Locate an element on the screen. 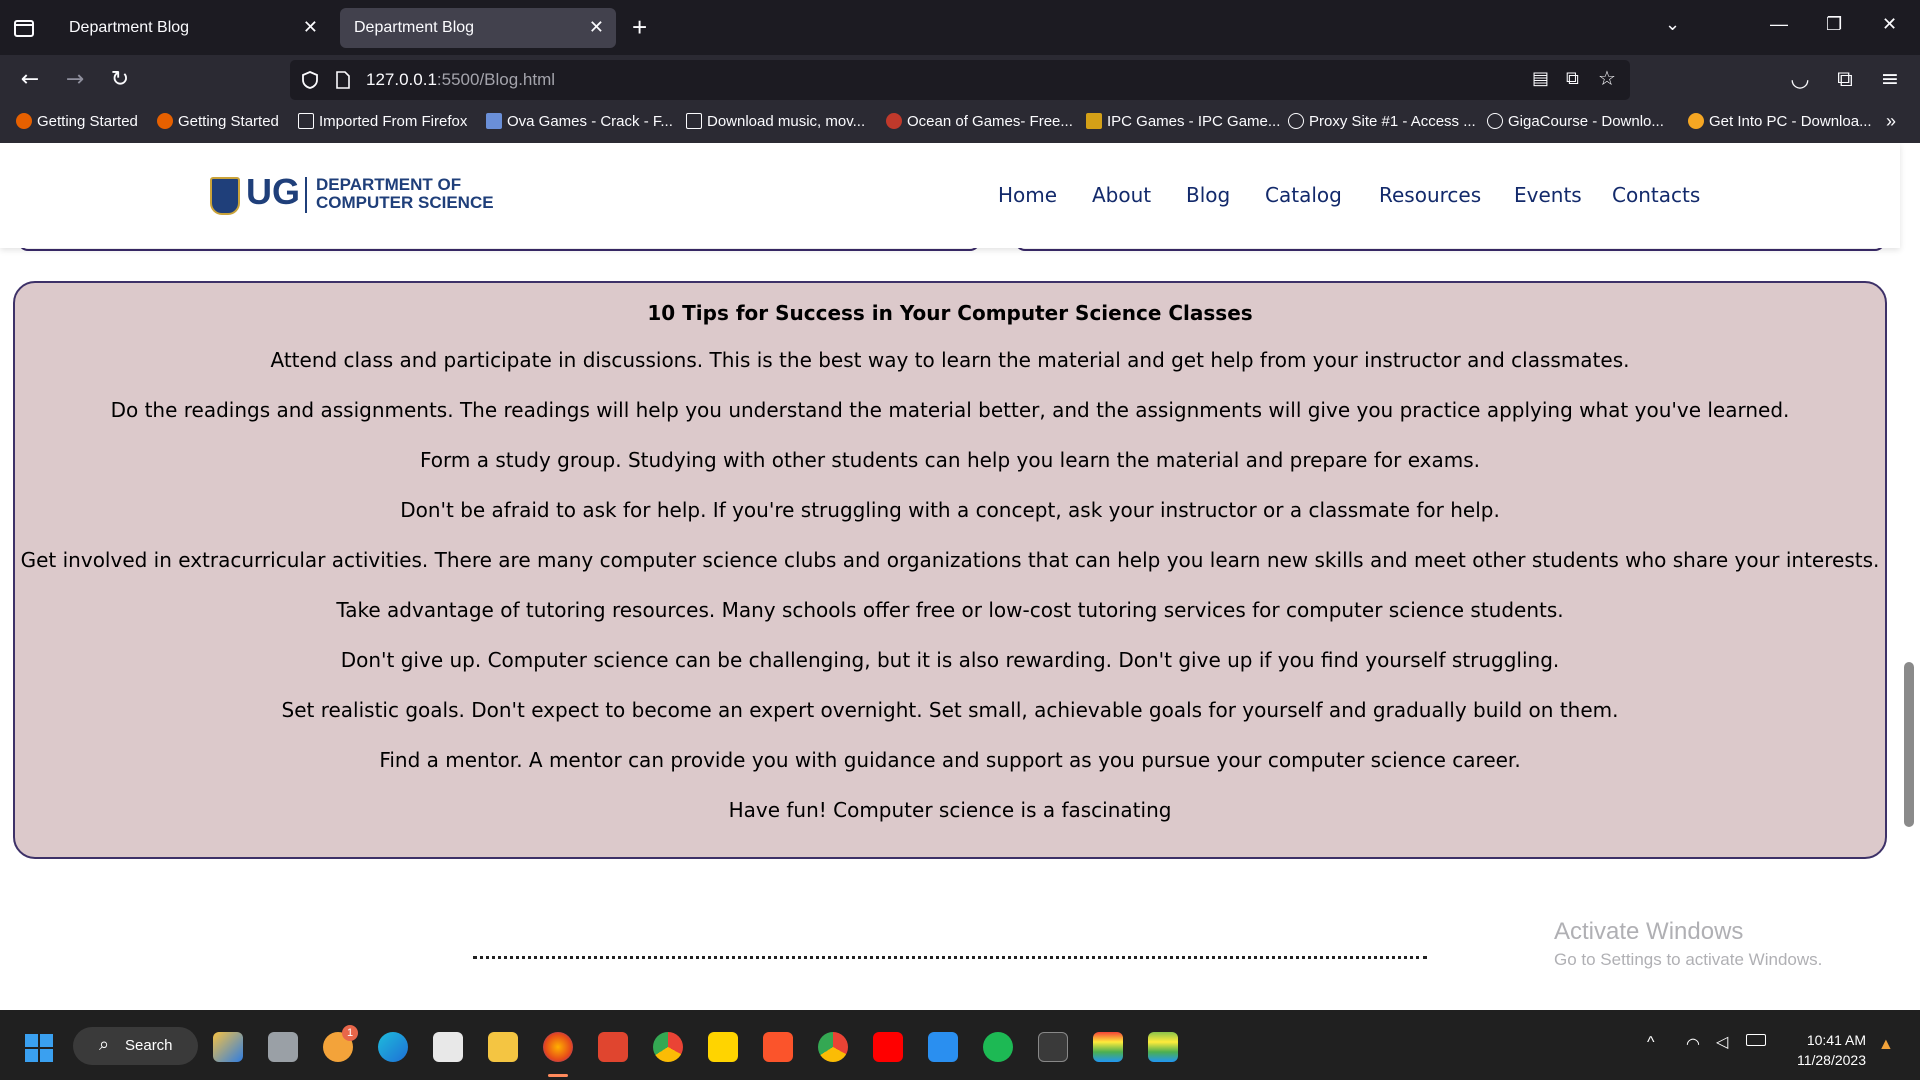 This screenshot has width=1920, height=1080. new-tab-button: + is located at coordinates (639, 27).